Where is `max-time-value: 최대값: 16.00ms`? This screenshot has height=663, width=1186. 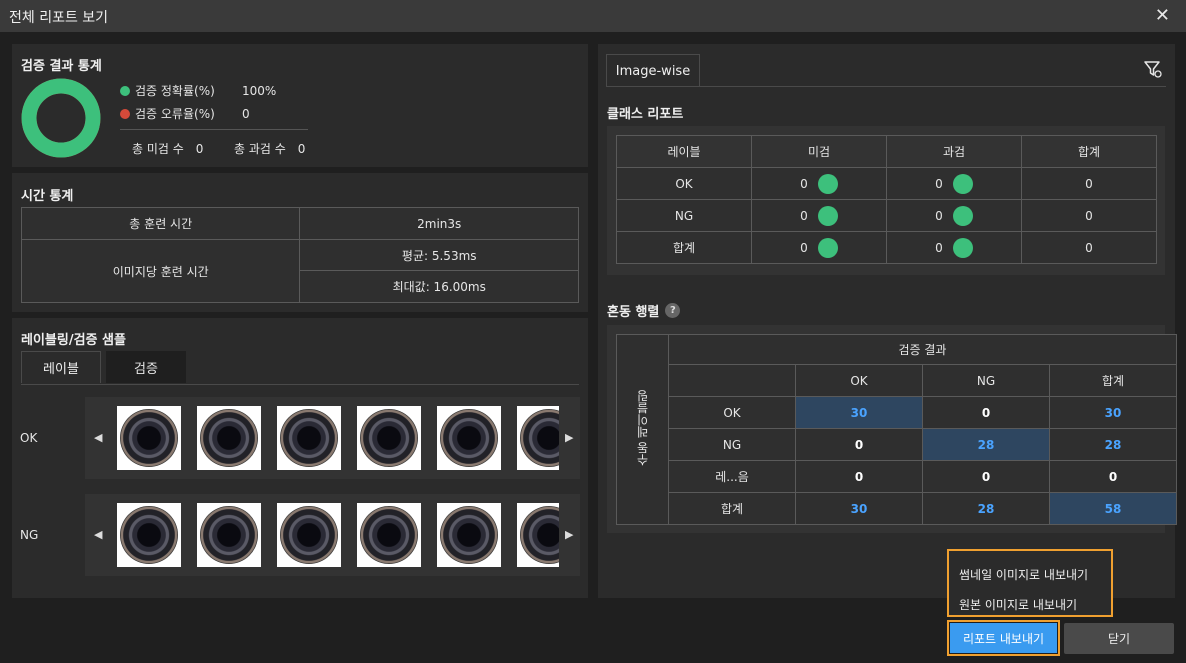 max-time-value: 최대값: 16.00ms is located at coordinates (439, 286).